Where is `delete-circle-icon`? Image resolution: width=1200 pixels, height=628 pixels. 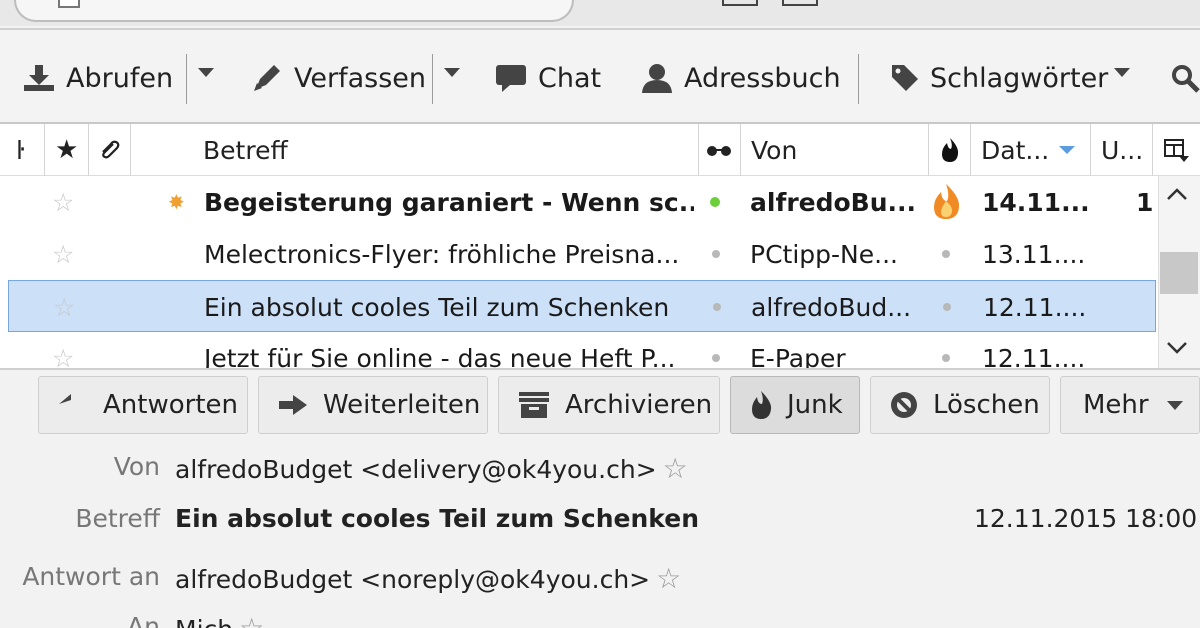
delete-circle-icon is located at coordinates (904, 405).